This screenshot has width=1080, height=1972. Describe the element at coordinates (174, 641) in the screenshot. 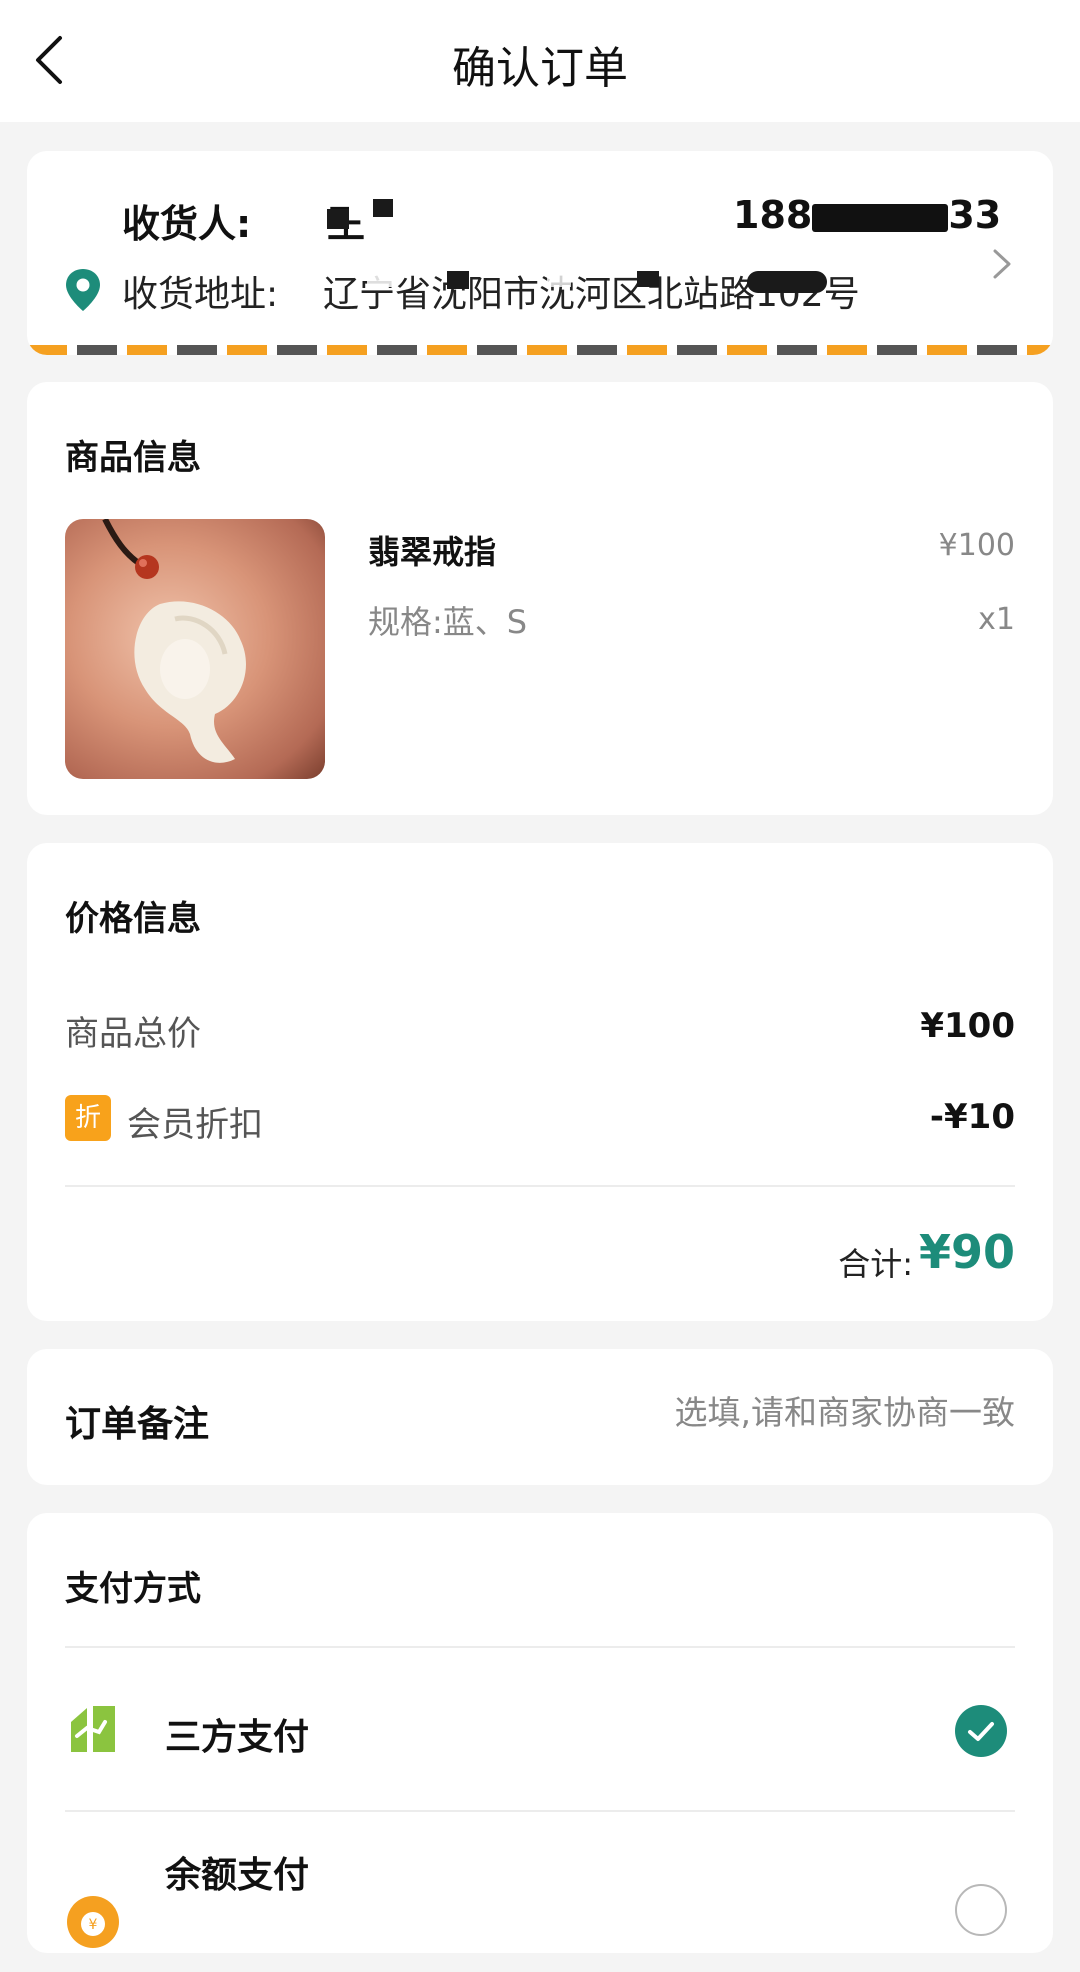

I see `jade-pendant-illustration` at that location.